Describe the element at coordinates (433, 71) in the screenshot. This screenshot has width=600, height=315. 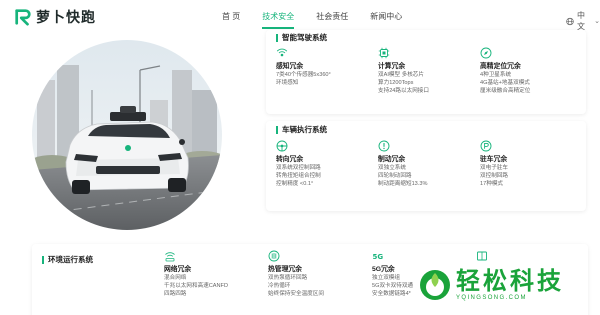
I see `feature-compute: 计算冗余 双AI模型 多核芯片 算力1200Tops 支持24路以太网接口` at that location.